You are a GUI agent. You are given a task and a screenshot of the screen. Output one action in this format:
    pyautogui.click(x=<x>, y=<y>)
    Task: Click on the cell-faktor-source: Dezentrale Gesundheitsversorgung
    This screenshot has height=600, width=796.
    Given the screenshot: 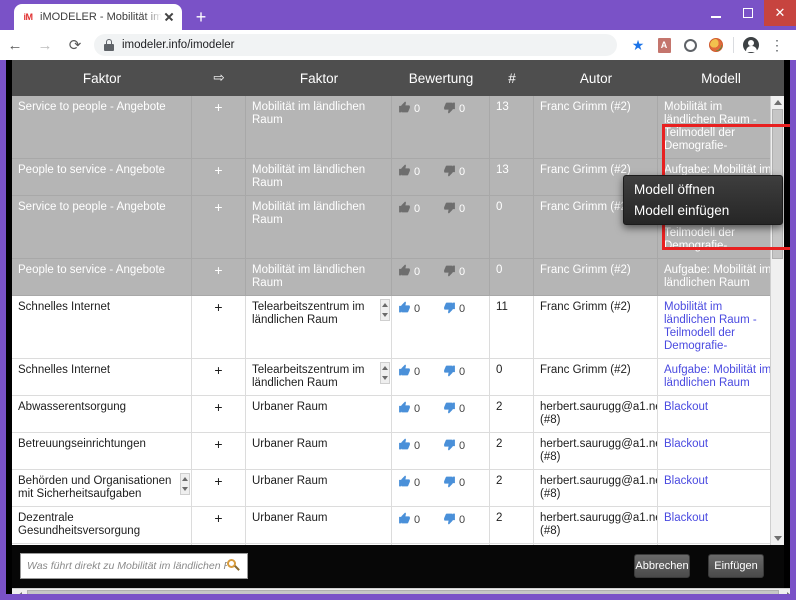 What is the action you would take?
    pyautogui.click(x=102, y=525)
    